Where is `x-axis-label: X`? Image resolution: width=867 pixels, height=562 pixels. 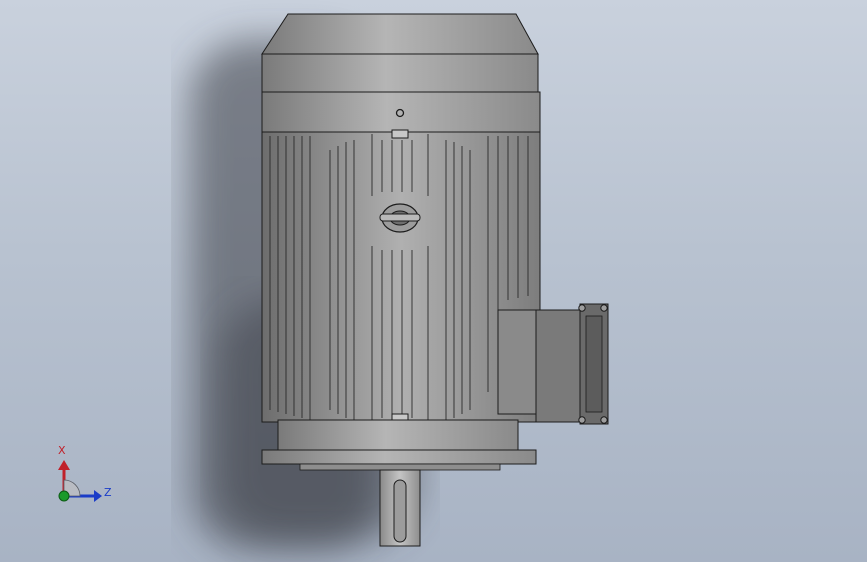
x-axis-label: X is located at coordinates (62, 450).